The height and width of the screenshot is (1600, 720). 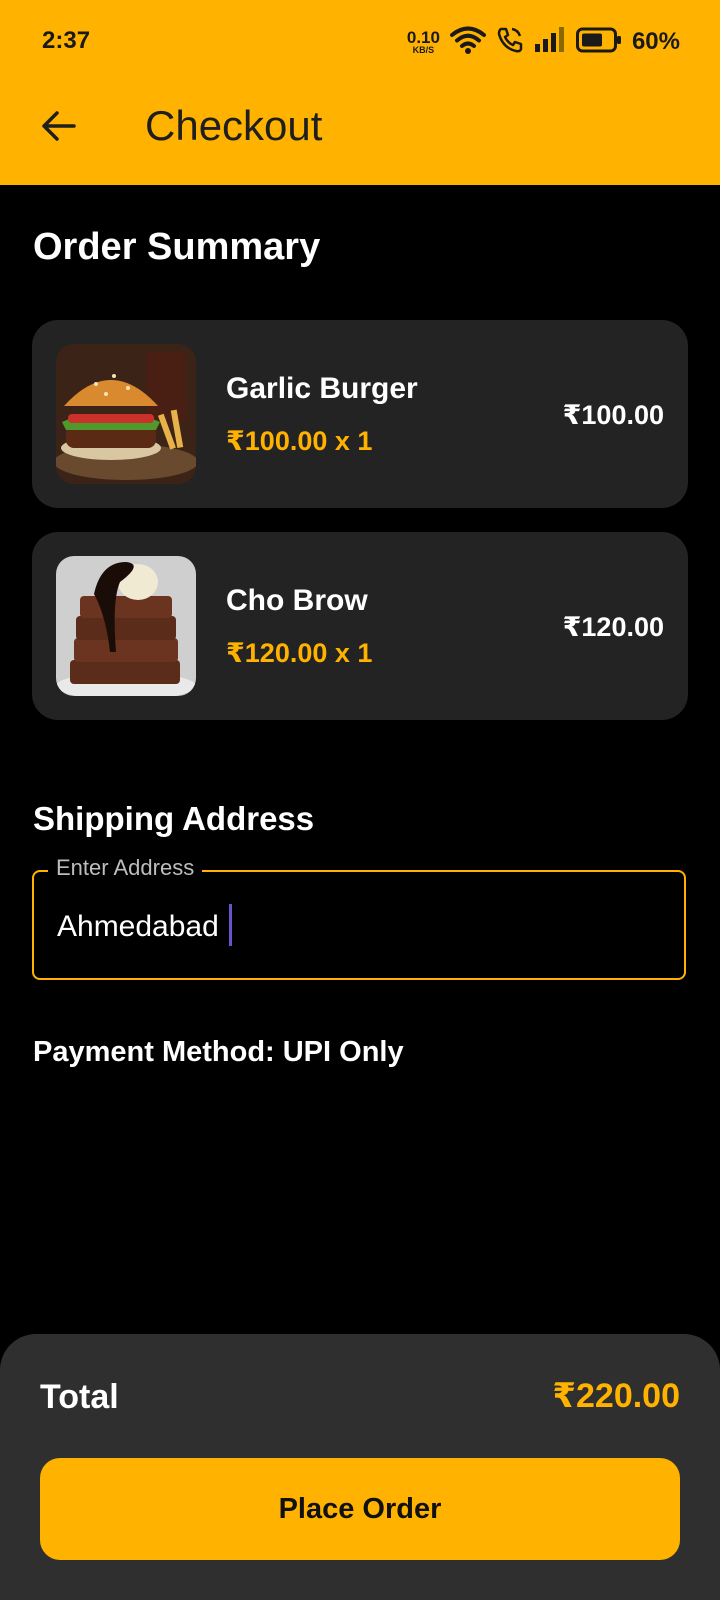 I want to click on burger-photo, so click(x=126, y=414).